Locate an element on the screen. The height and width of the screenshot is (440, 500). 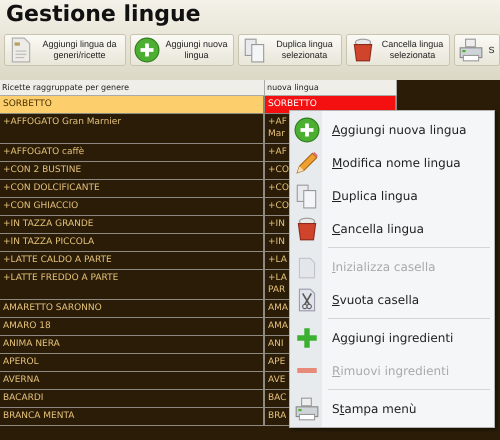
column-header: nuova lingua is located at coordinates (331, 88).